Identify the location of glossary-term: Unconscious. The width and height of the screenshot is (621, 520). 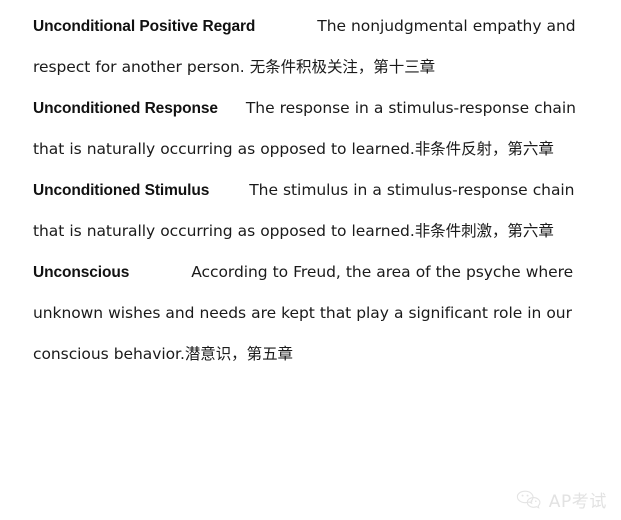
(81, 272).